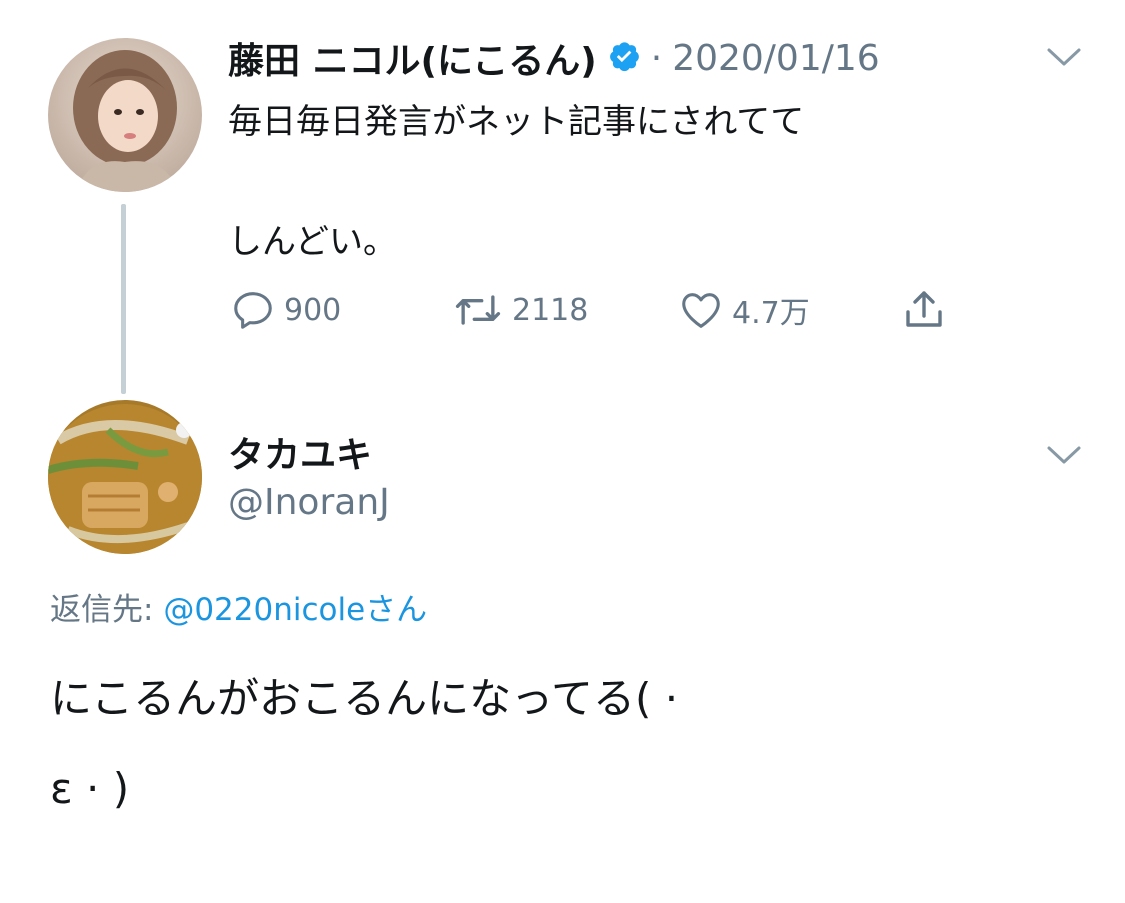 Image resolution: width=1125 pixels, height=903 pixels. What do you see at coordinates (516, 122) in the screenshot?
I see `tweet-text-line-1: 毎日毎日発言がネット記事にされてて` at bounding box center [516, 122].